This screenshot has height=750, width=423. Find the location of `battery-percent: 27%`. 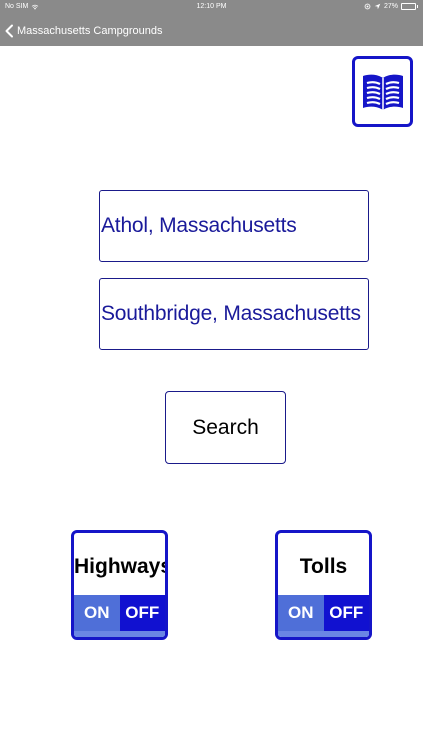

battery-percent: 27% is located at coordinates (390, 6).